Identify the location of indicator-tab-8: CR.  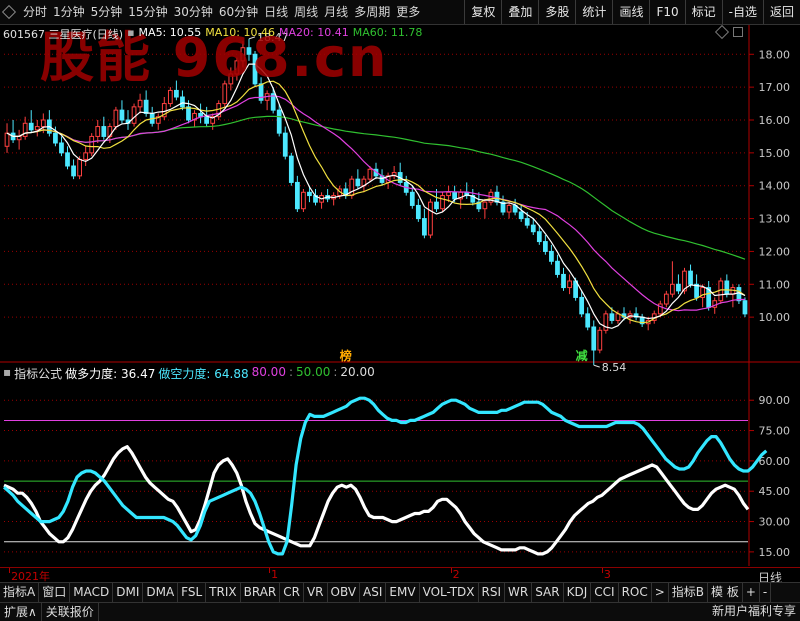
(292, 592).